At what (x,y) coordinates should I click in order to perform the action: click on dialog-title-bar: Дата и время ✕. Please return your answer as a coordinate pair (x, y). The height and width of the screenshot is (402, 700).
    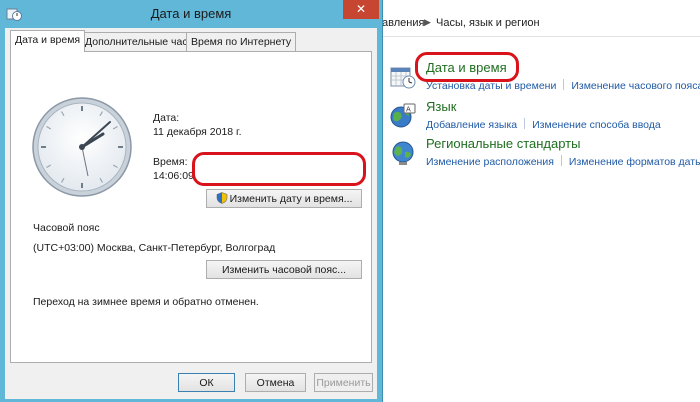
    Looking at the image, I should click on (191, 14).